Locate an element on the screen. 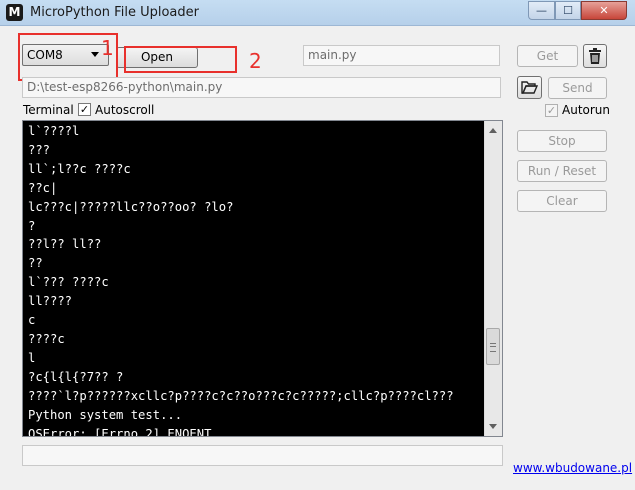  browse-folder-button is located at coordinates (529, 87).